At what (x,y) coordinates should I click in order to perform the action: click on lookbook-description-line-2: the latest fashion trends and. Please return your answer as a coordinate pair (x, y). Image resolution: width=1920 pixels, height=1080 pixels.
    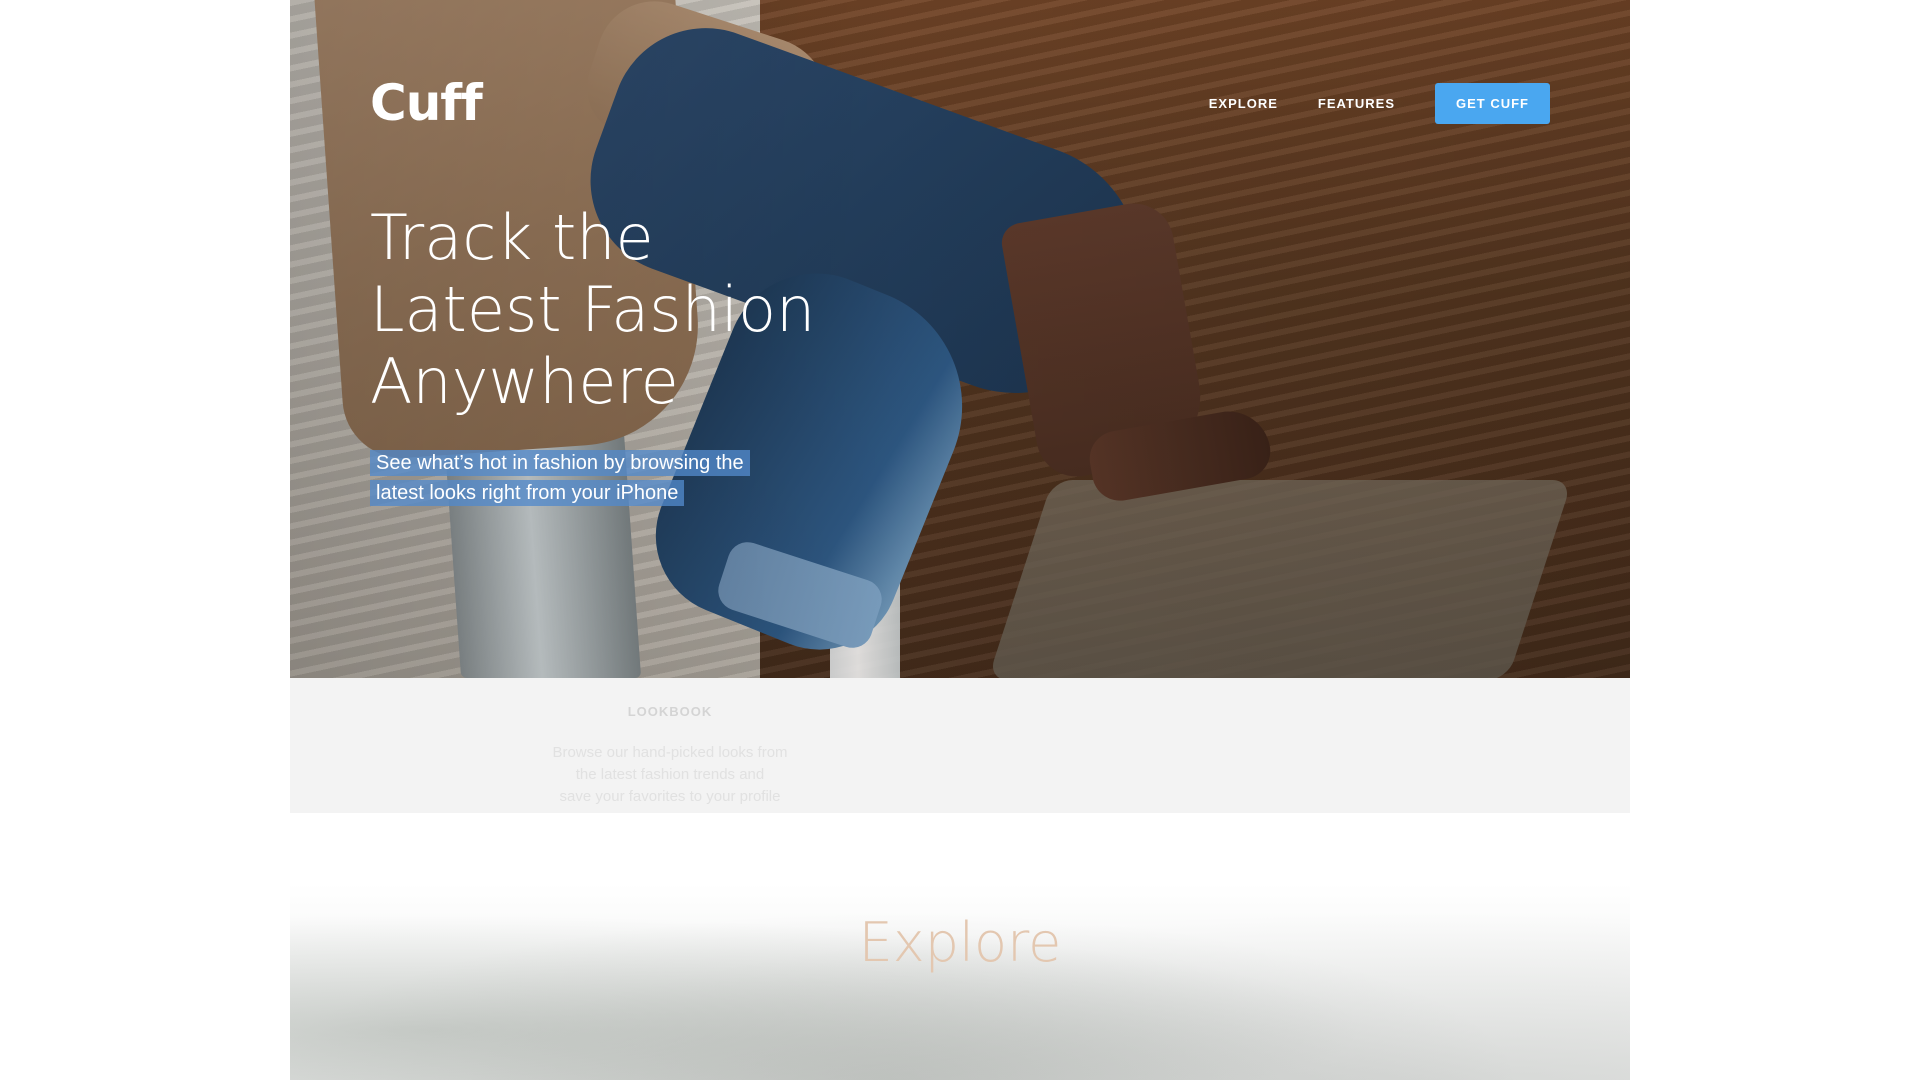
    Looking at the image, I should click on (670, 774).